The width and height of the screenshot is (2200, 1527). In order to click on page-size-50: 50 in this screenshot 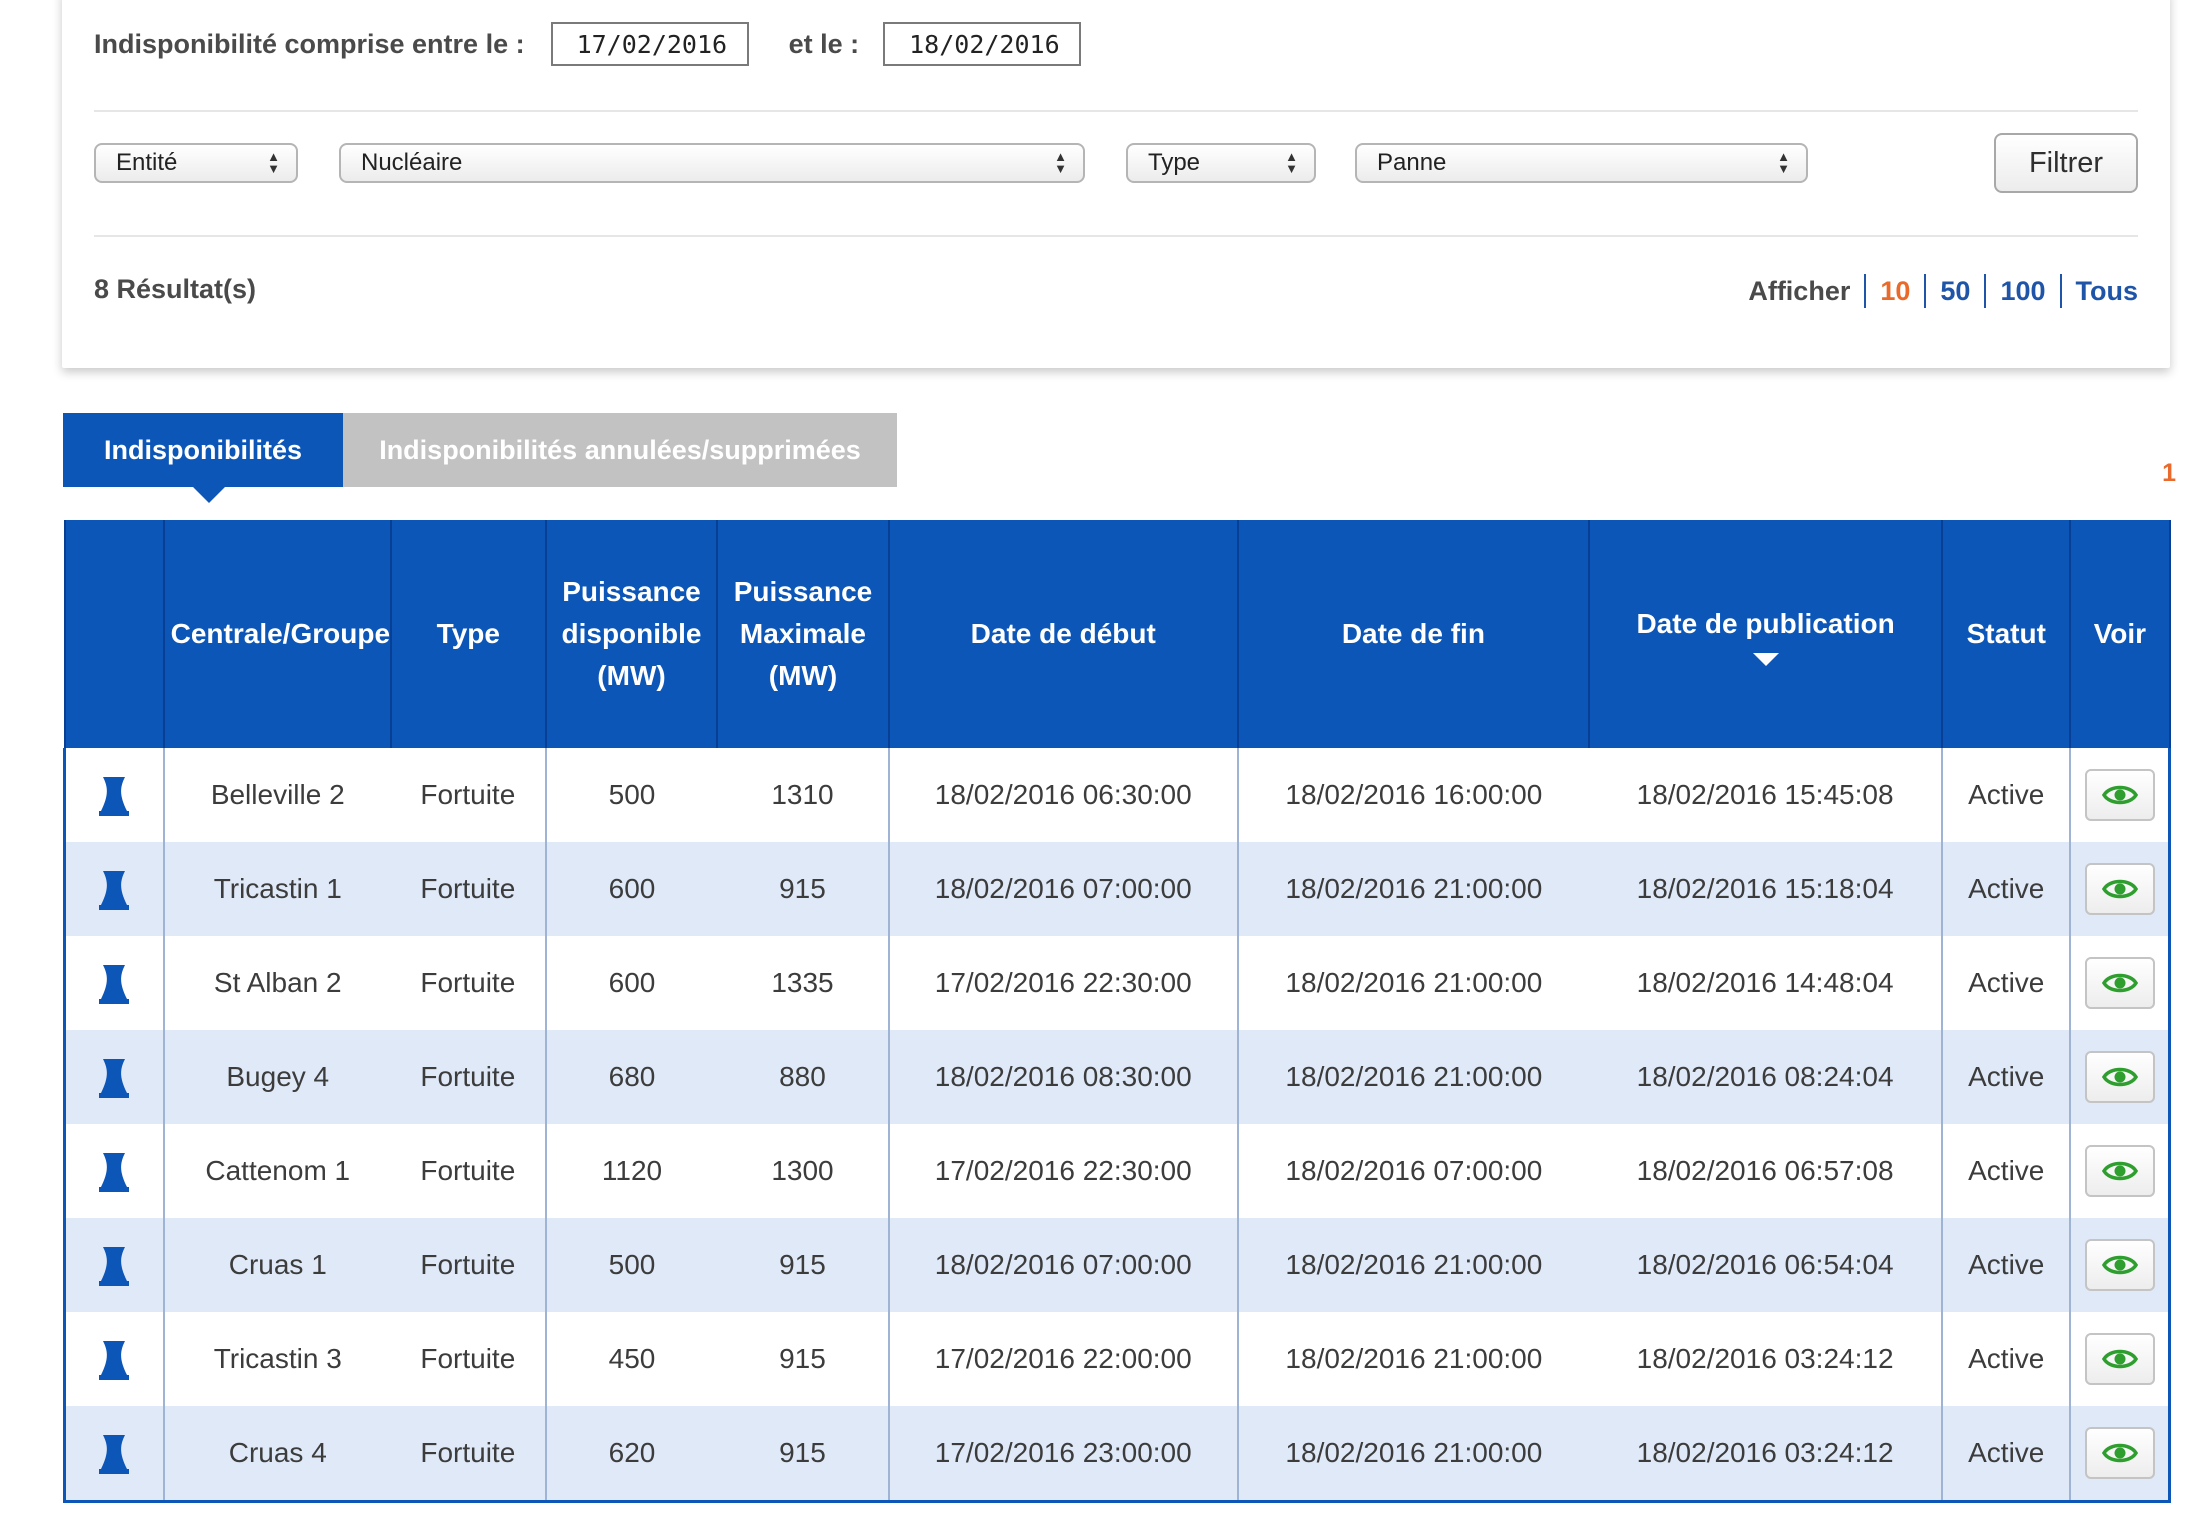, I will do `click(1955, 291)`.